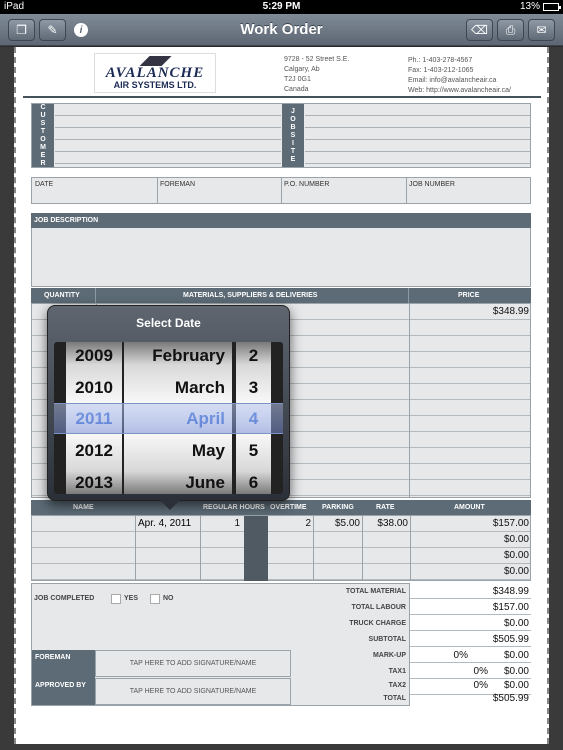 This screenshot has height=750, width=563. I want to click on month-option: February, so click(178, 357).